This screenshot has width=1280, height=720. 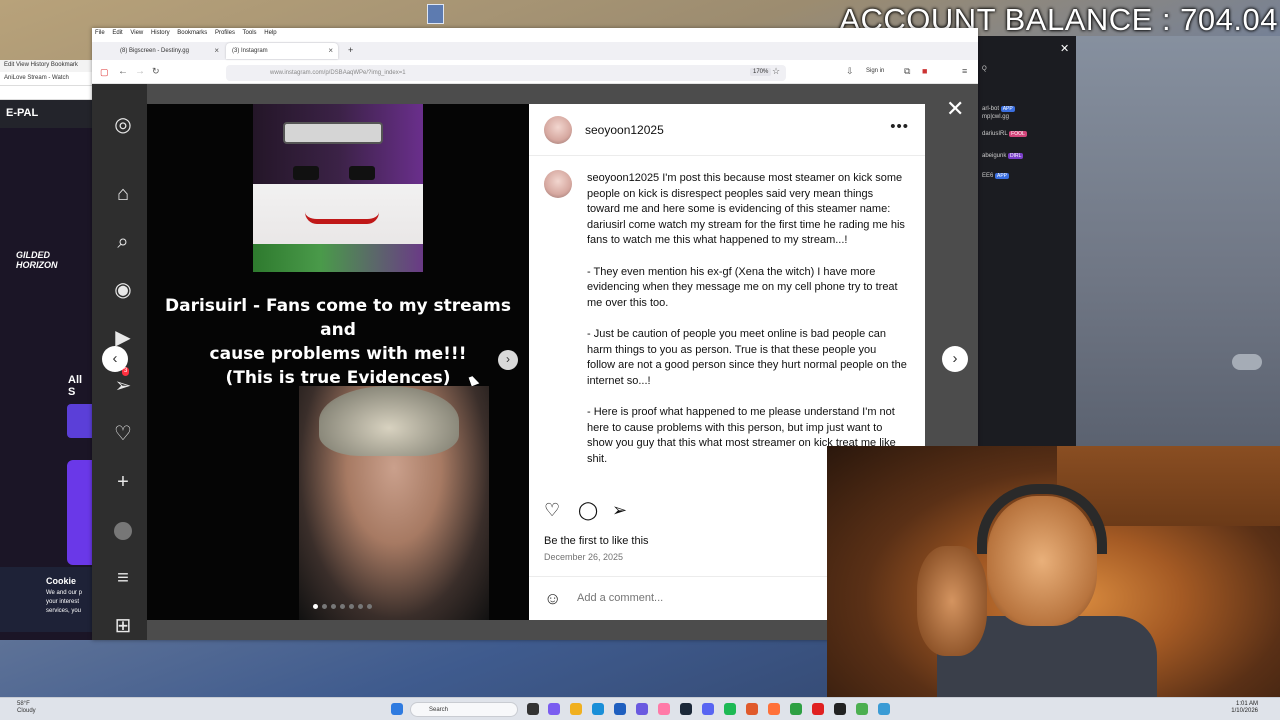 What do you see at coordinates (730, 709) in the screenshot?
I see `spotify-icon` at bounding box center [730, 709].